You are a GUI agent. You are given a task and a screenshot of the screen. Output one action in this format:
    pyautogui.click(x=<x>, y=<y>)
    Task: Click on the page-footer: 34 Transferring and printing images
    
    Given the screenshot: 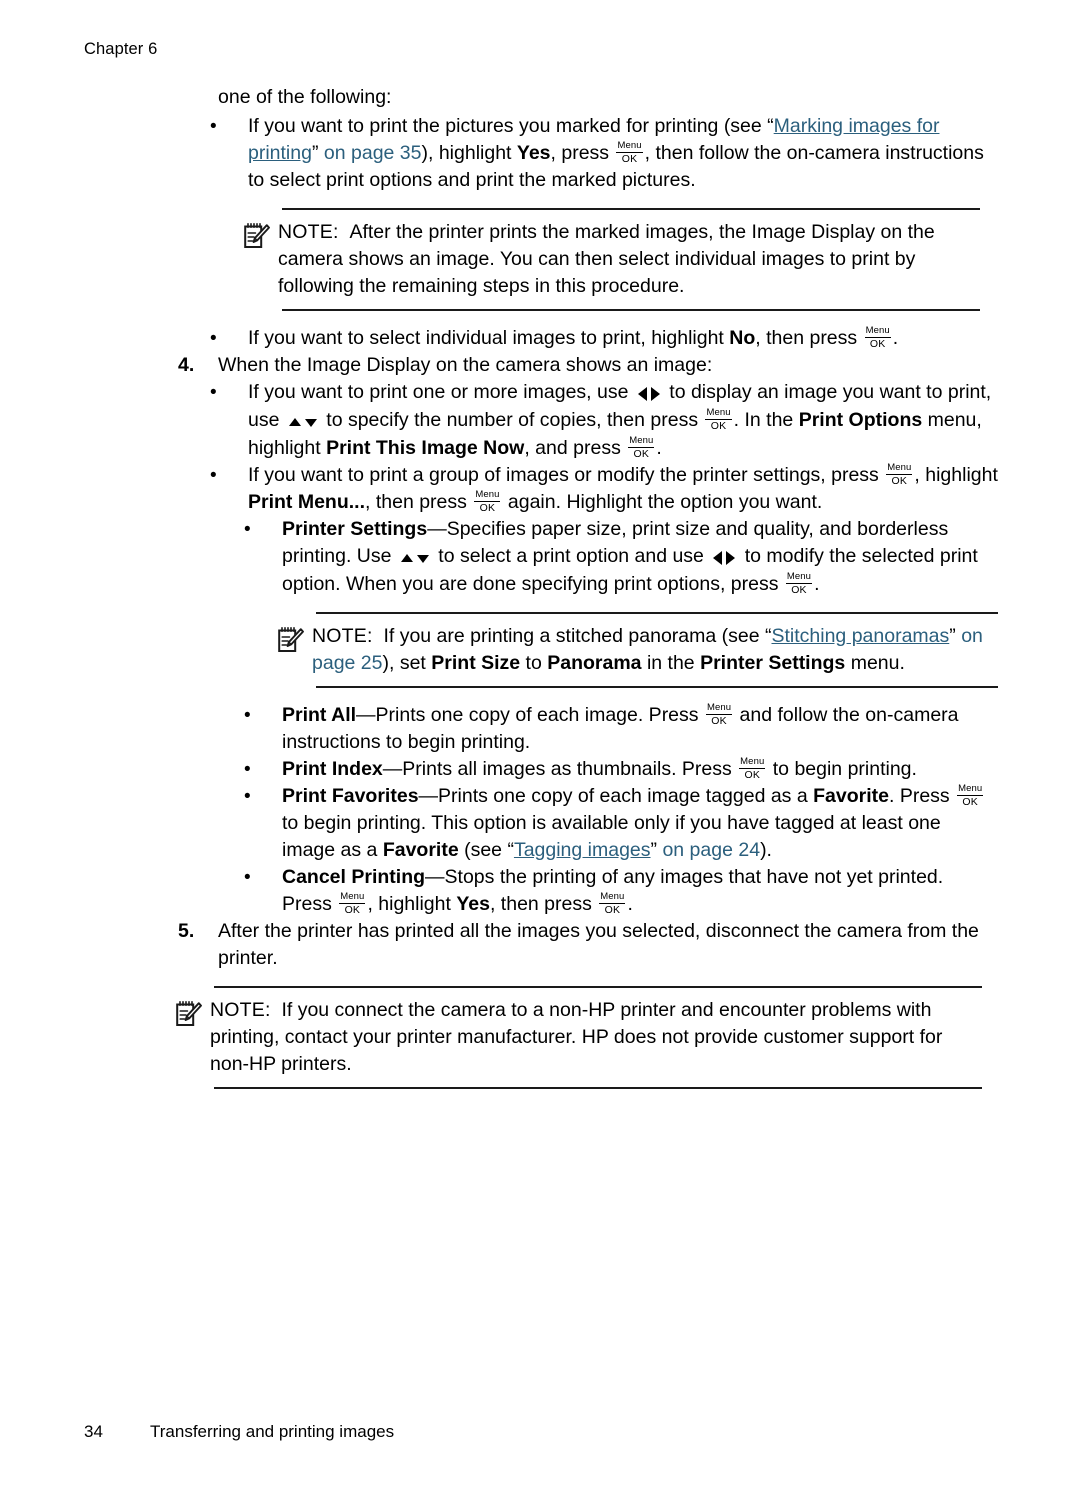 What is the action you would take?
    pyautogui.click(x=239, y=1432)
    